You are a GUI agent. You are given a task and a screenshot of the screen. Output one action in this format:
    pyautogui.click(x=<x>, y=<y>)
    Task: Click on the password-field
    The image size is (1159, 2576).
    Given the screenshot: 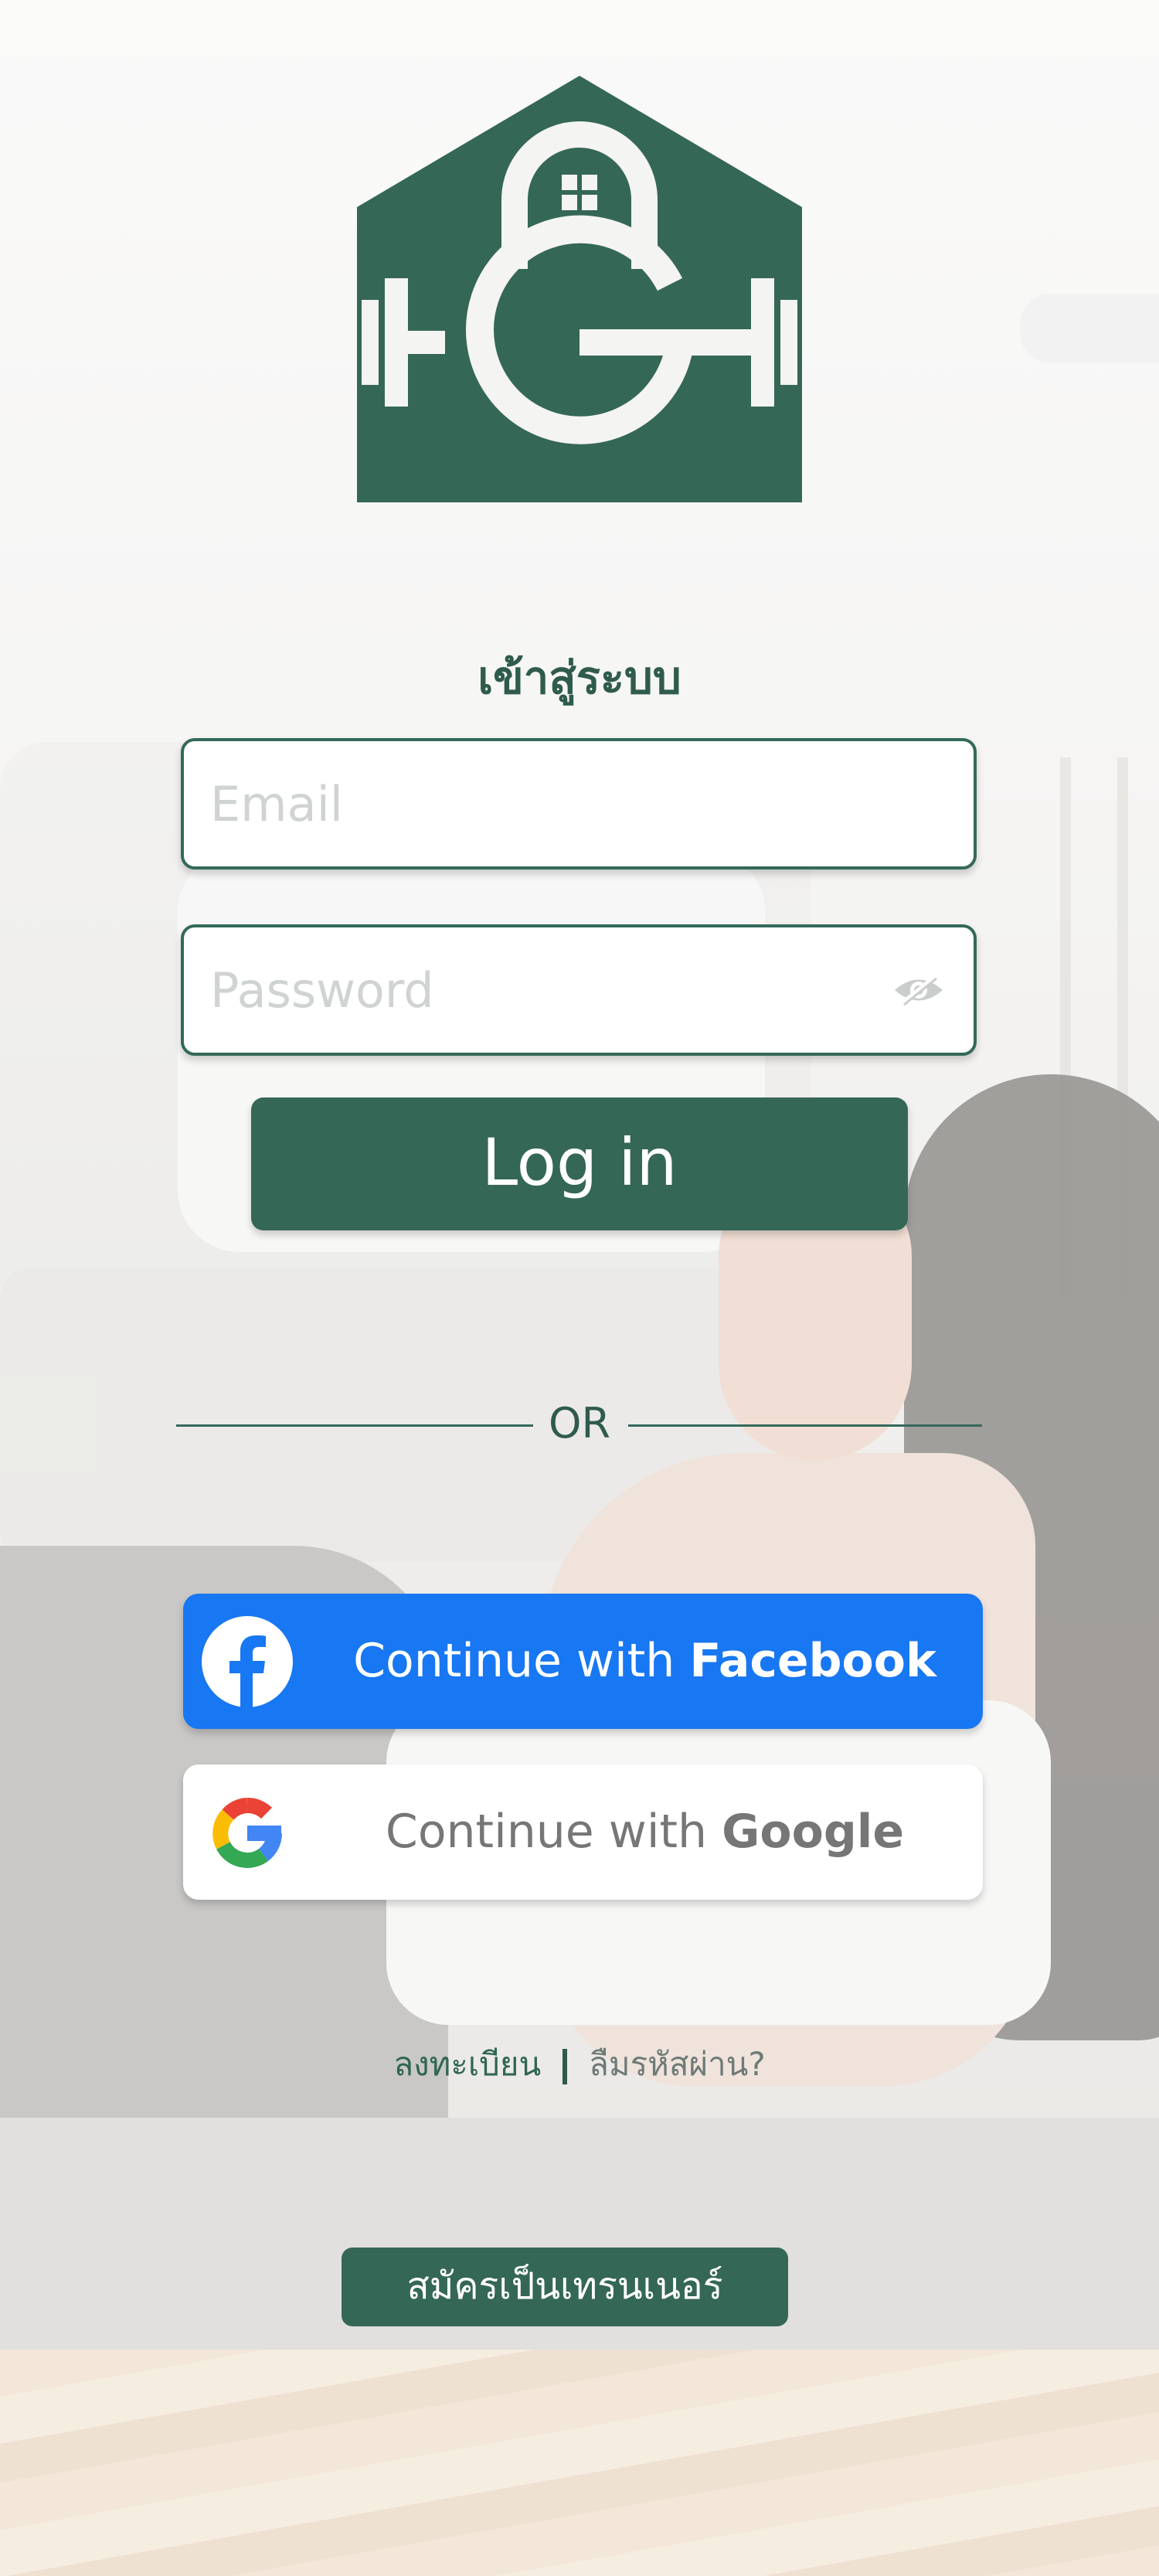 What is the action you would take?
    pyautogui.click(x=579, y=990)
    